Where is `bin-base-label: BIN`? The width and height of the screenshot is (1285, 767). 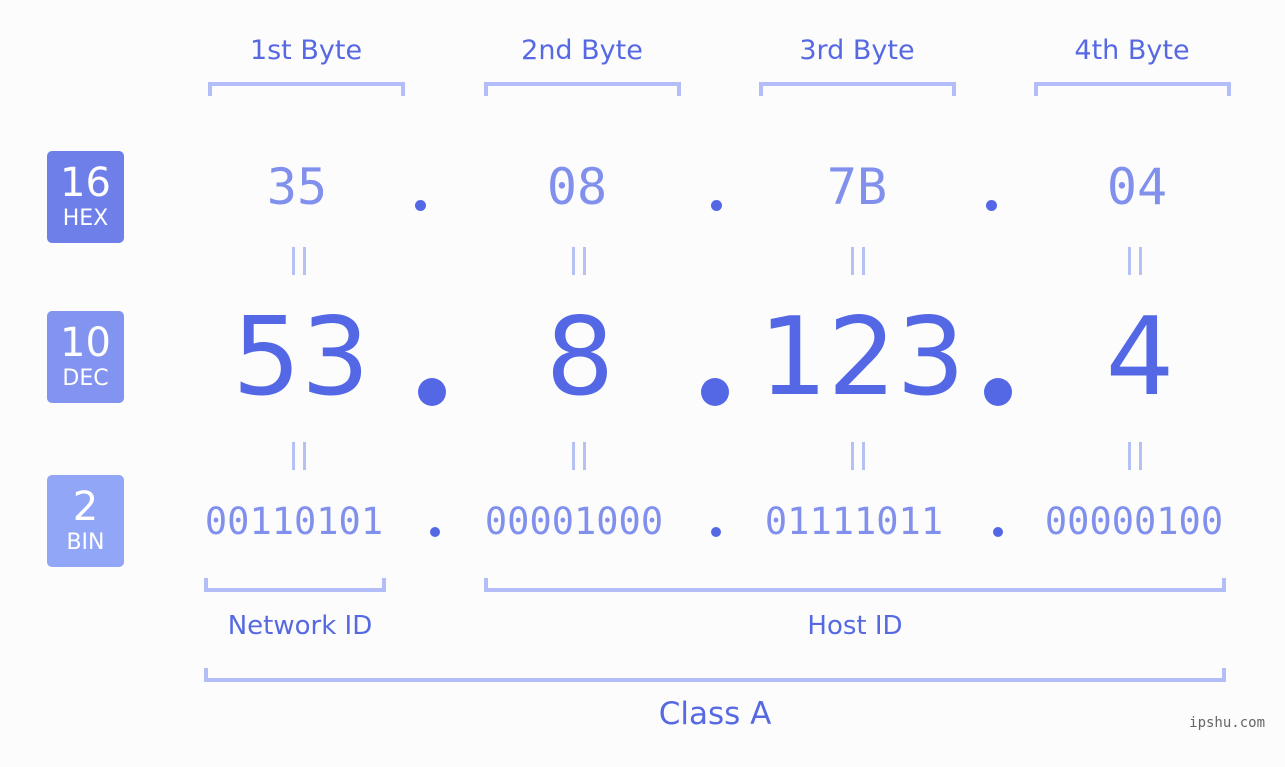
bin-base-label: BIN is located at coordinates (85, 542).